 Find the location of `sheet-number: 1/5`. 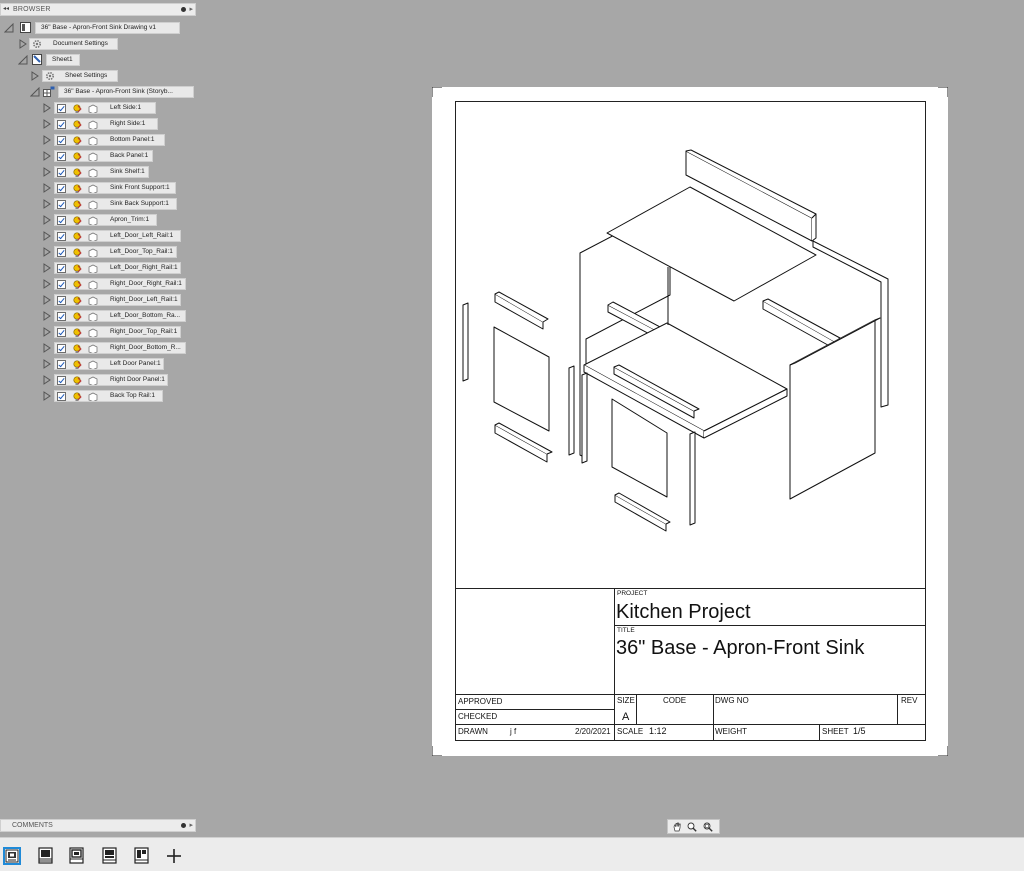

sheet-number: 1/5 is located at coordinates (859, 731).